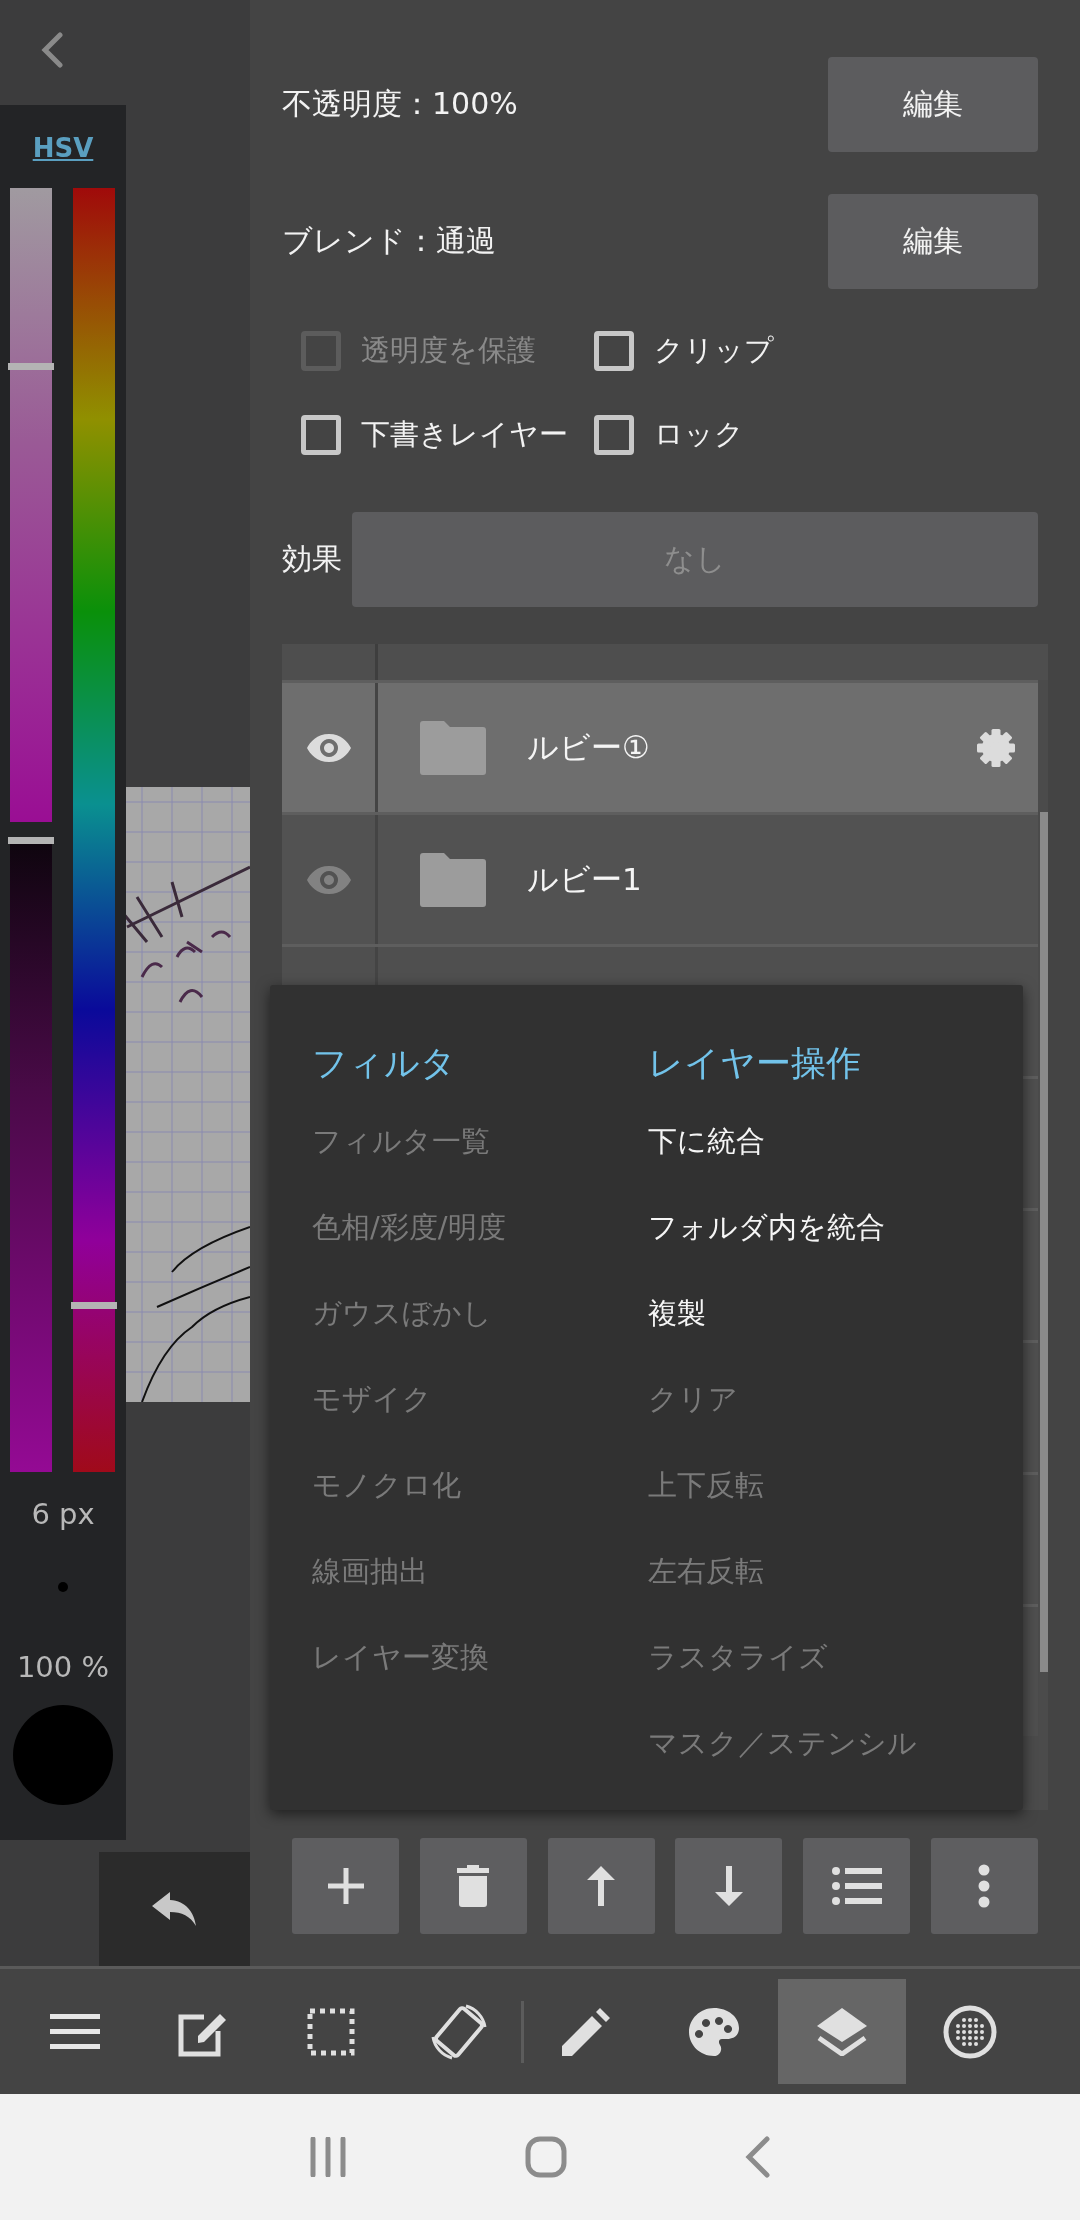 The image size is (1080, 2220). I want to click on arrow-down-icon, so click(728, 1886).